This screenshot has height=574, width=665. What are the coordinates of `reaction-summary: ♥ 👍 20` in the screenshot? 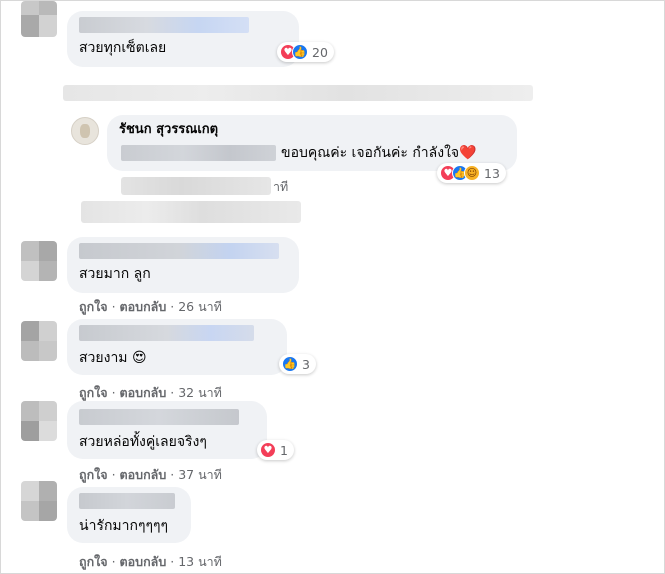 It's located at (305, 52).